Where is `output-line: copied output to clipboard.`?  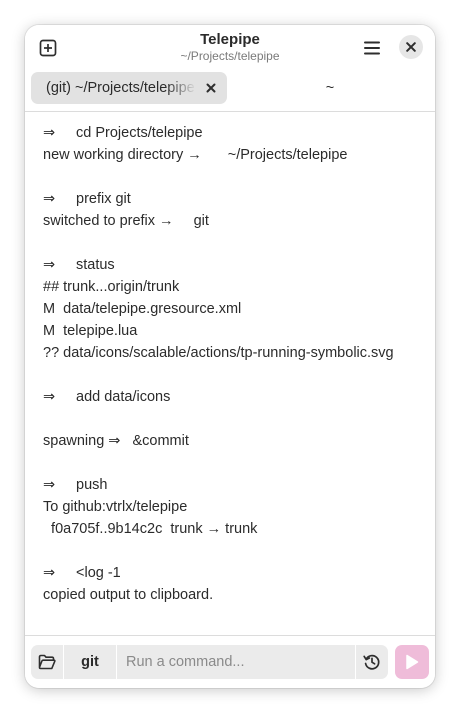 output-line: copied output to clipboard. is located at coordinates (128, 595).